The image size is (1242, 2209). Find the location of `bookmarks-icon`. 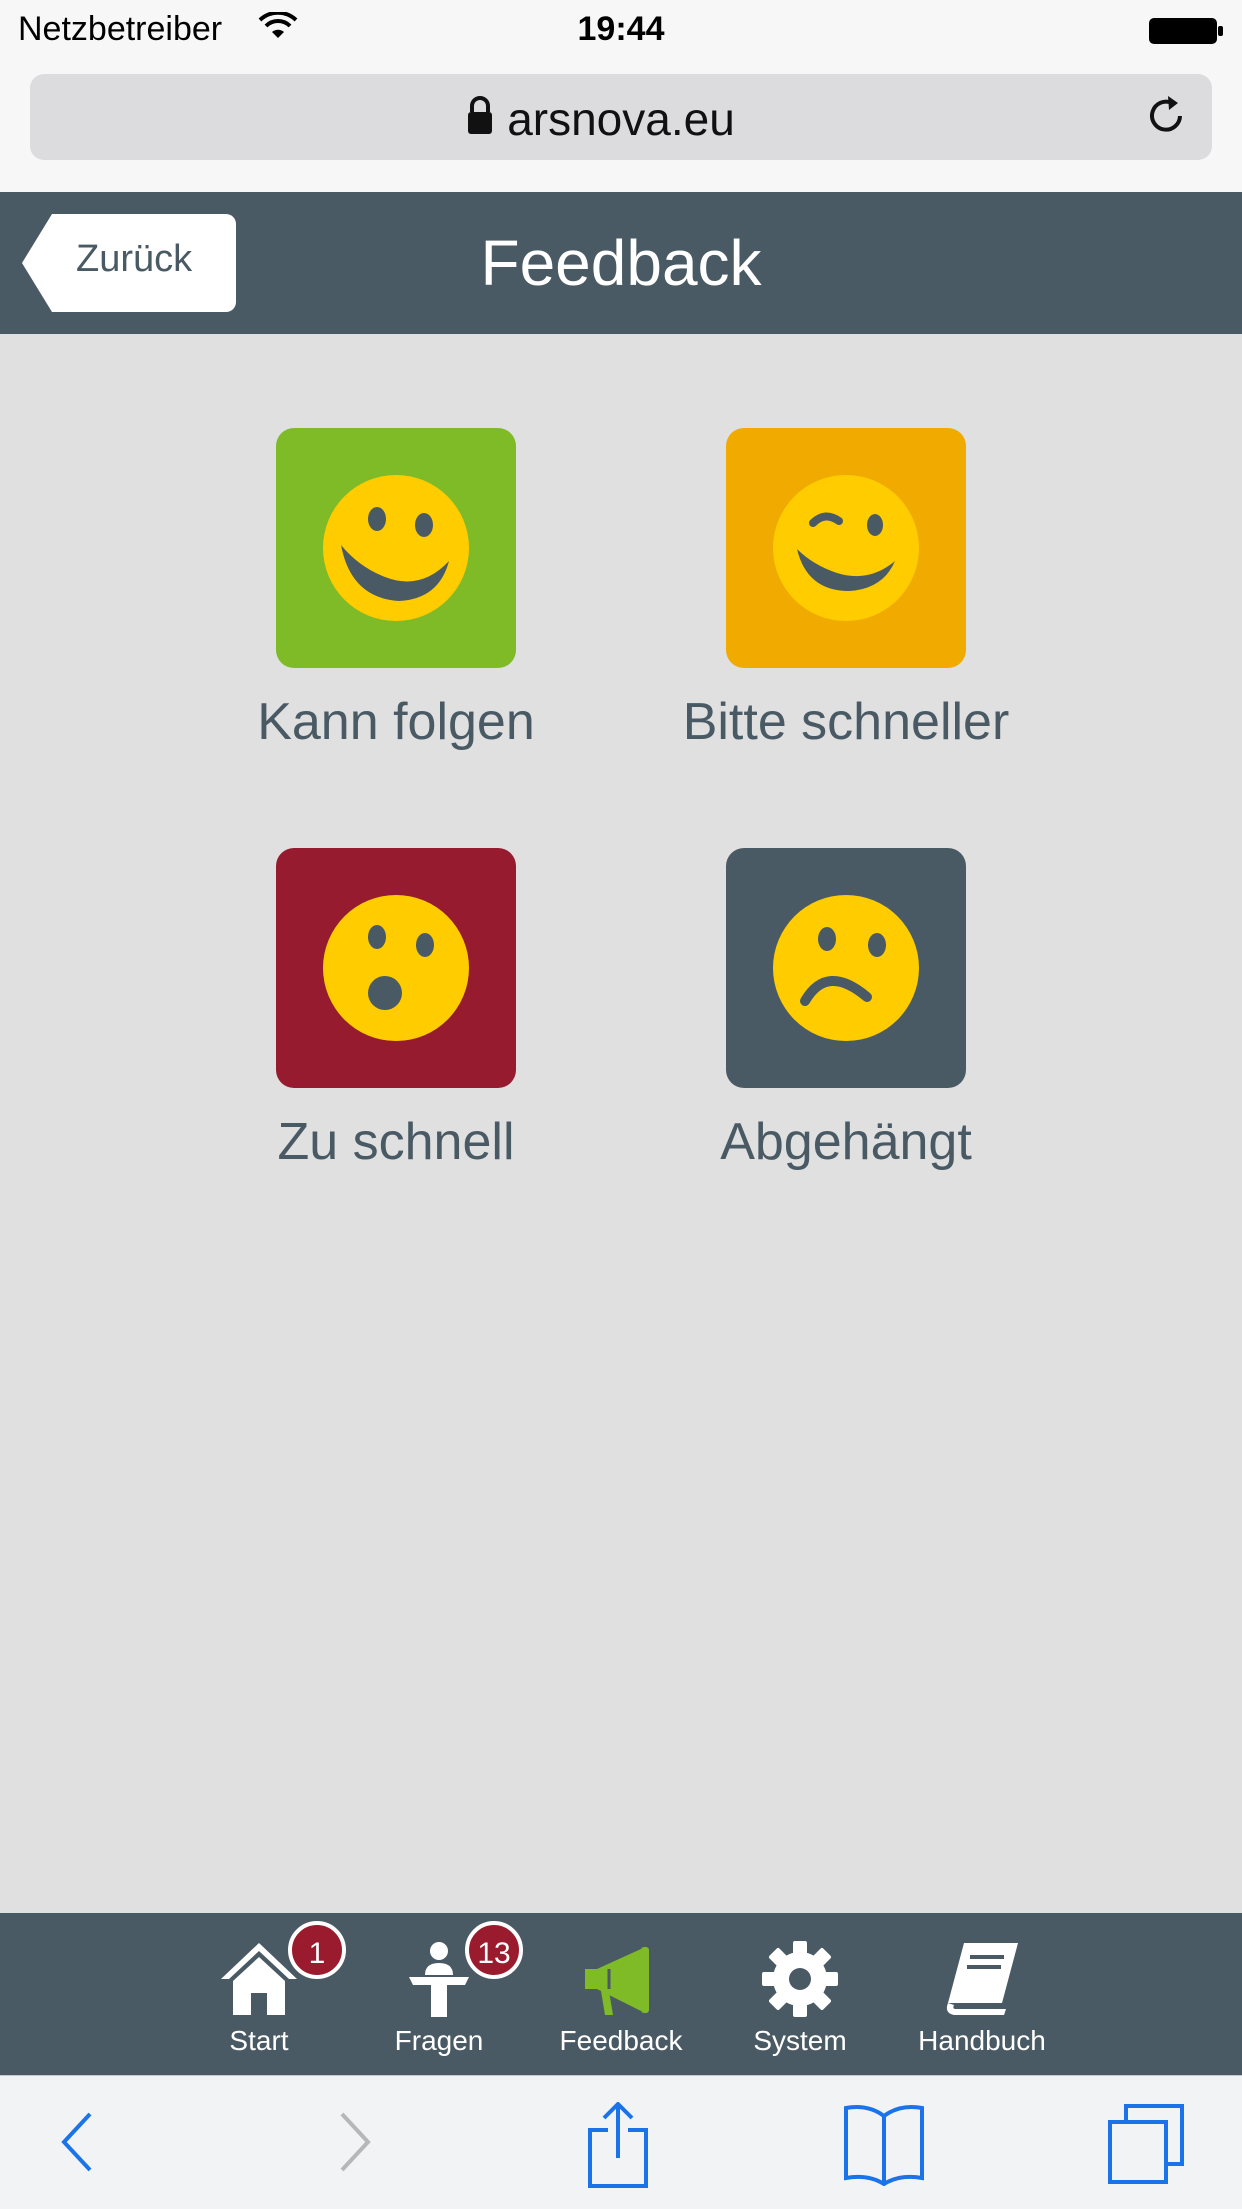

bookmarks-icon is located at coordinates (884, 2146).